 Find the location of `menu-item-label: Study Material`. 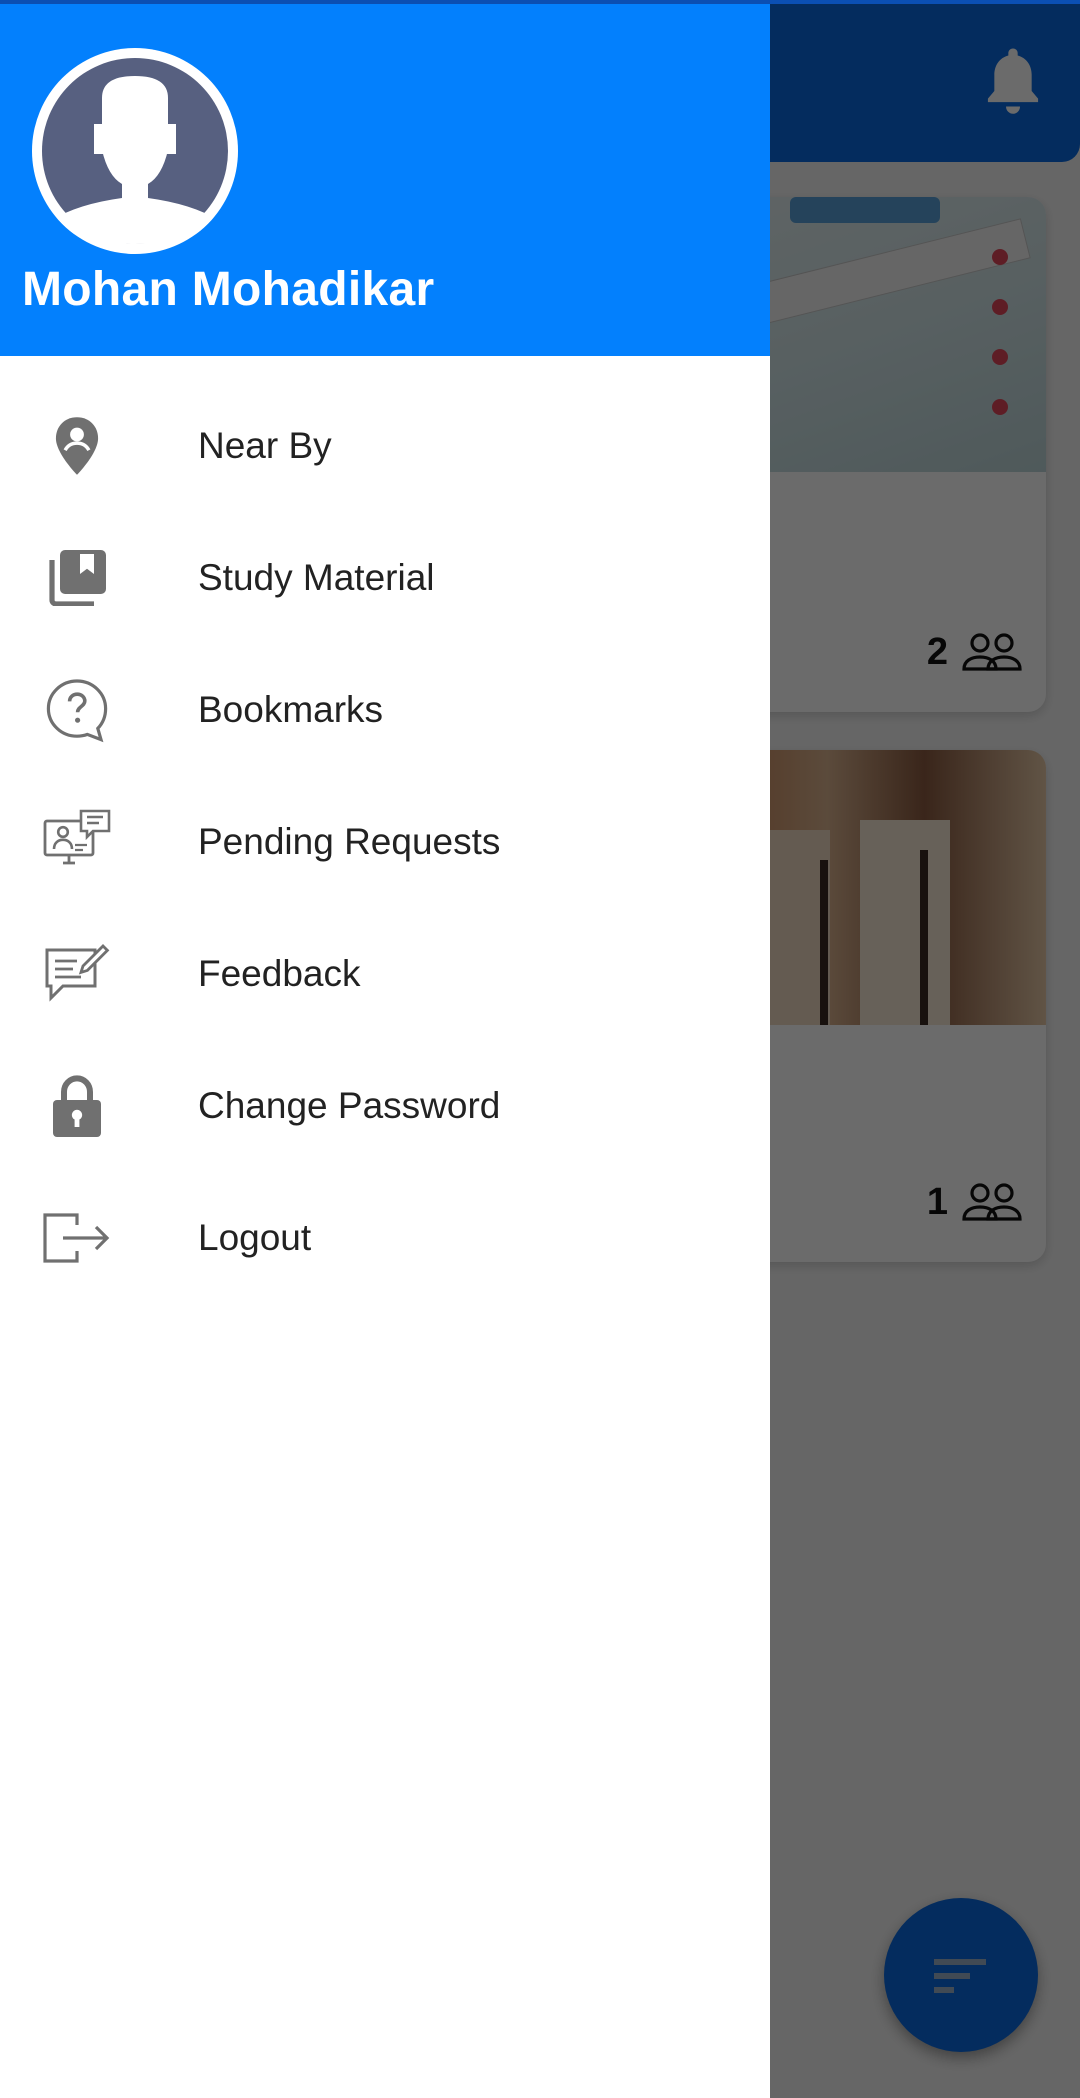

menu-item-label: Study Material is located at coordinates (316, 577).